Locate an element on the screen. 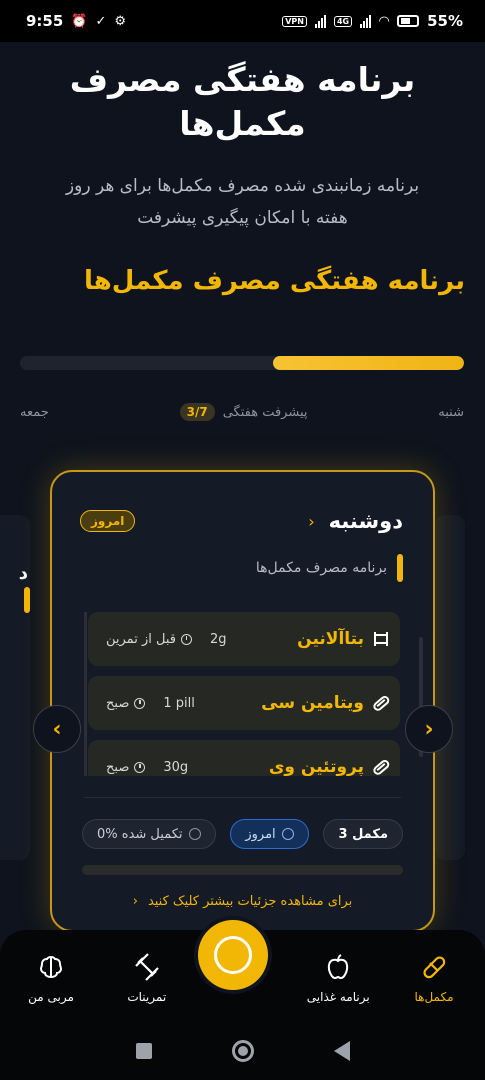 Image resolution: width=485 pixels, height=1080 pixels. supplement-amount: 30g is located at coordinates (176, 767).